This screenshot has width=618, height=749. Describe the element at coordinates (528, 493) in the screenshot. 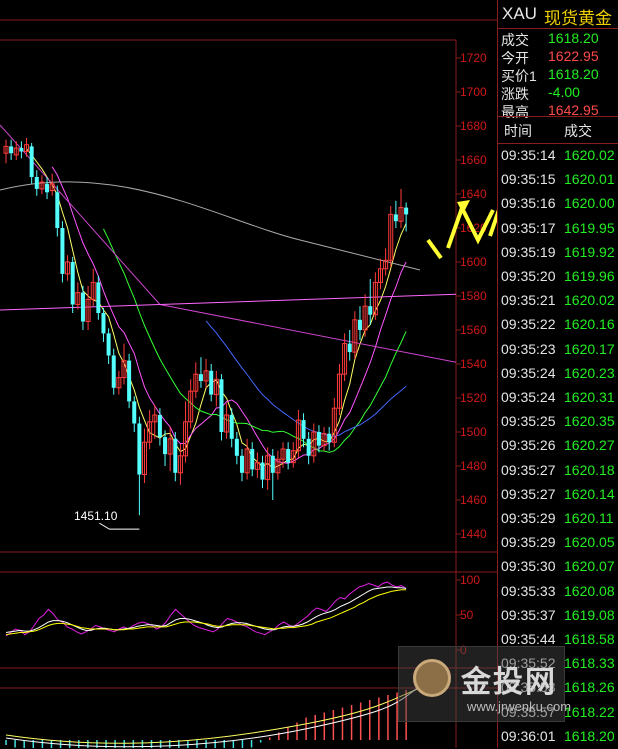

I see `tick-time: 09:35:27` at that location.